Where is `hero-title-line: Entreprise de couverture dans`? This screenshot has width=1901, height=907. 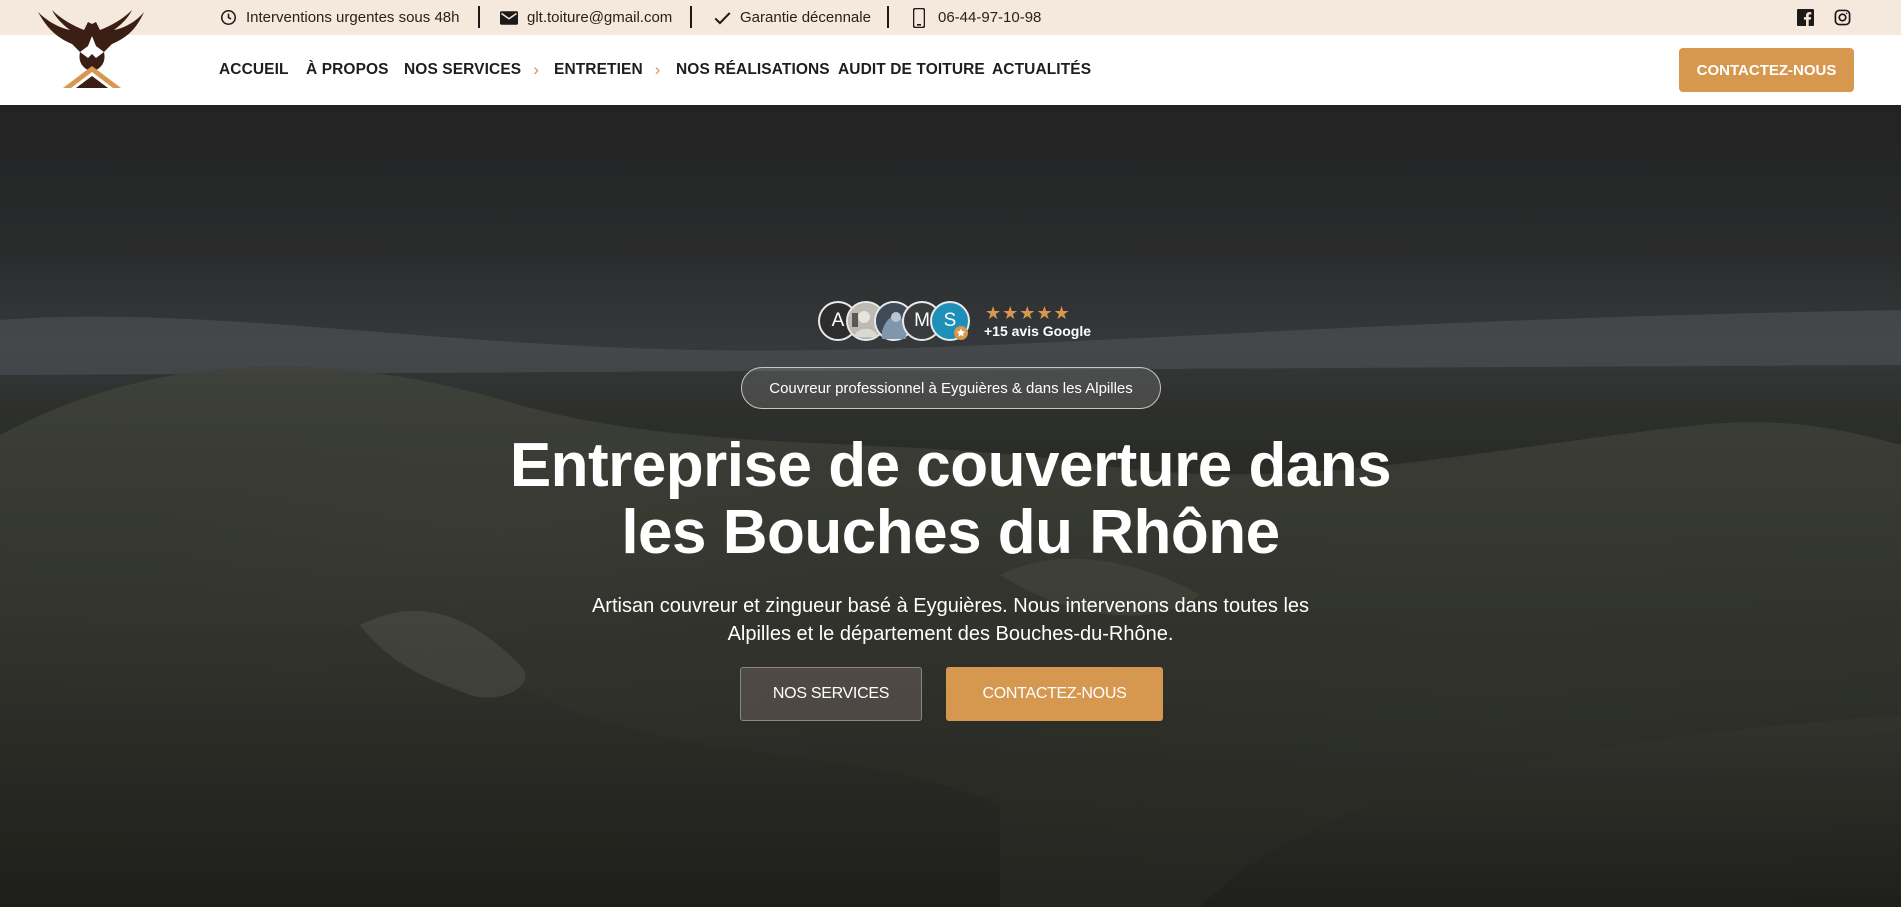 hero-title-line: Entreprise de couverture dans is located at coordinates (950, 465).